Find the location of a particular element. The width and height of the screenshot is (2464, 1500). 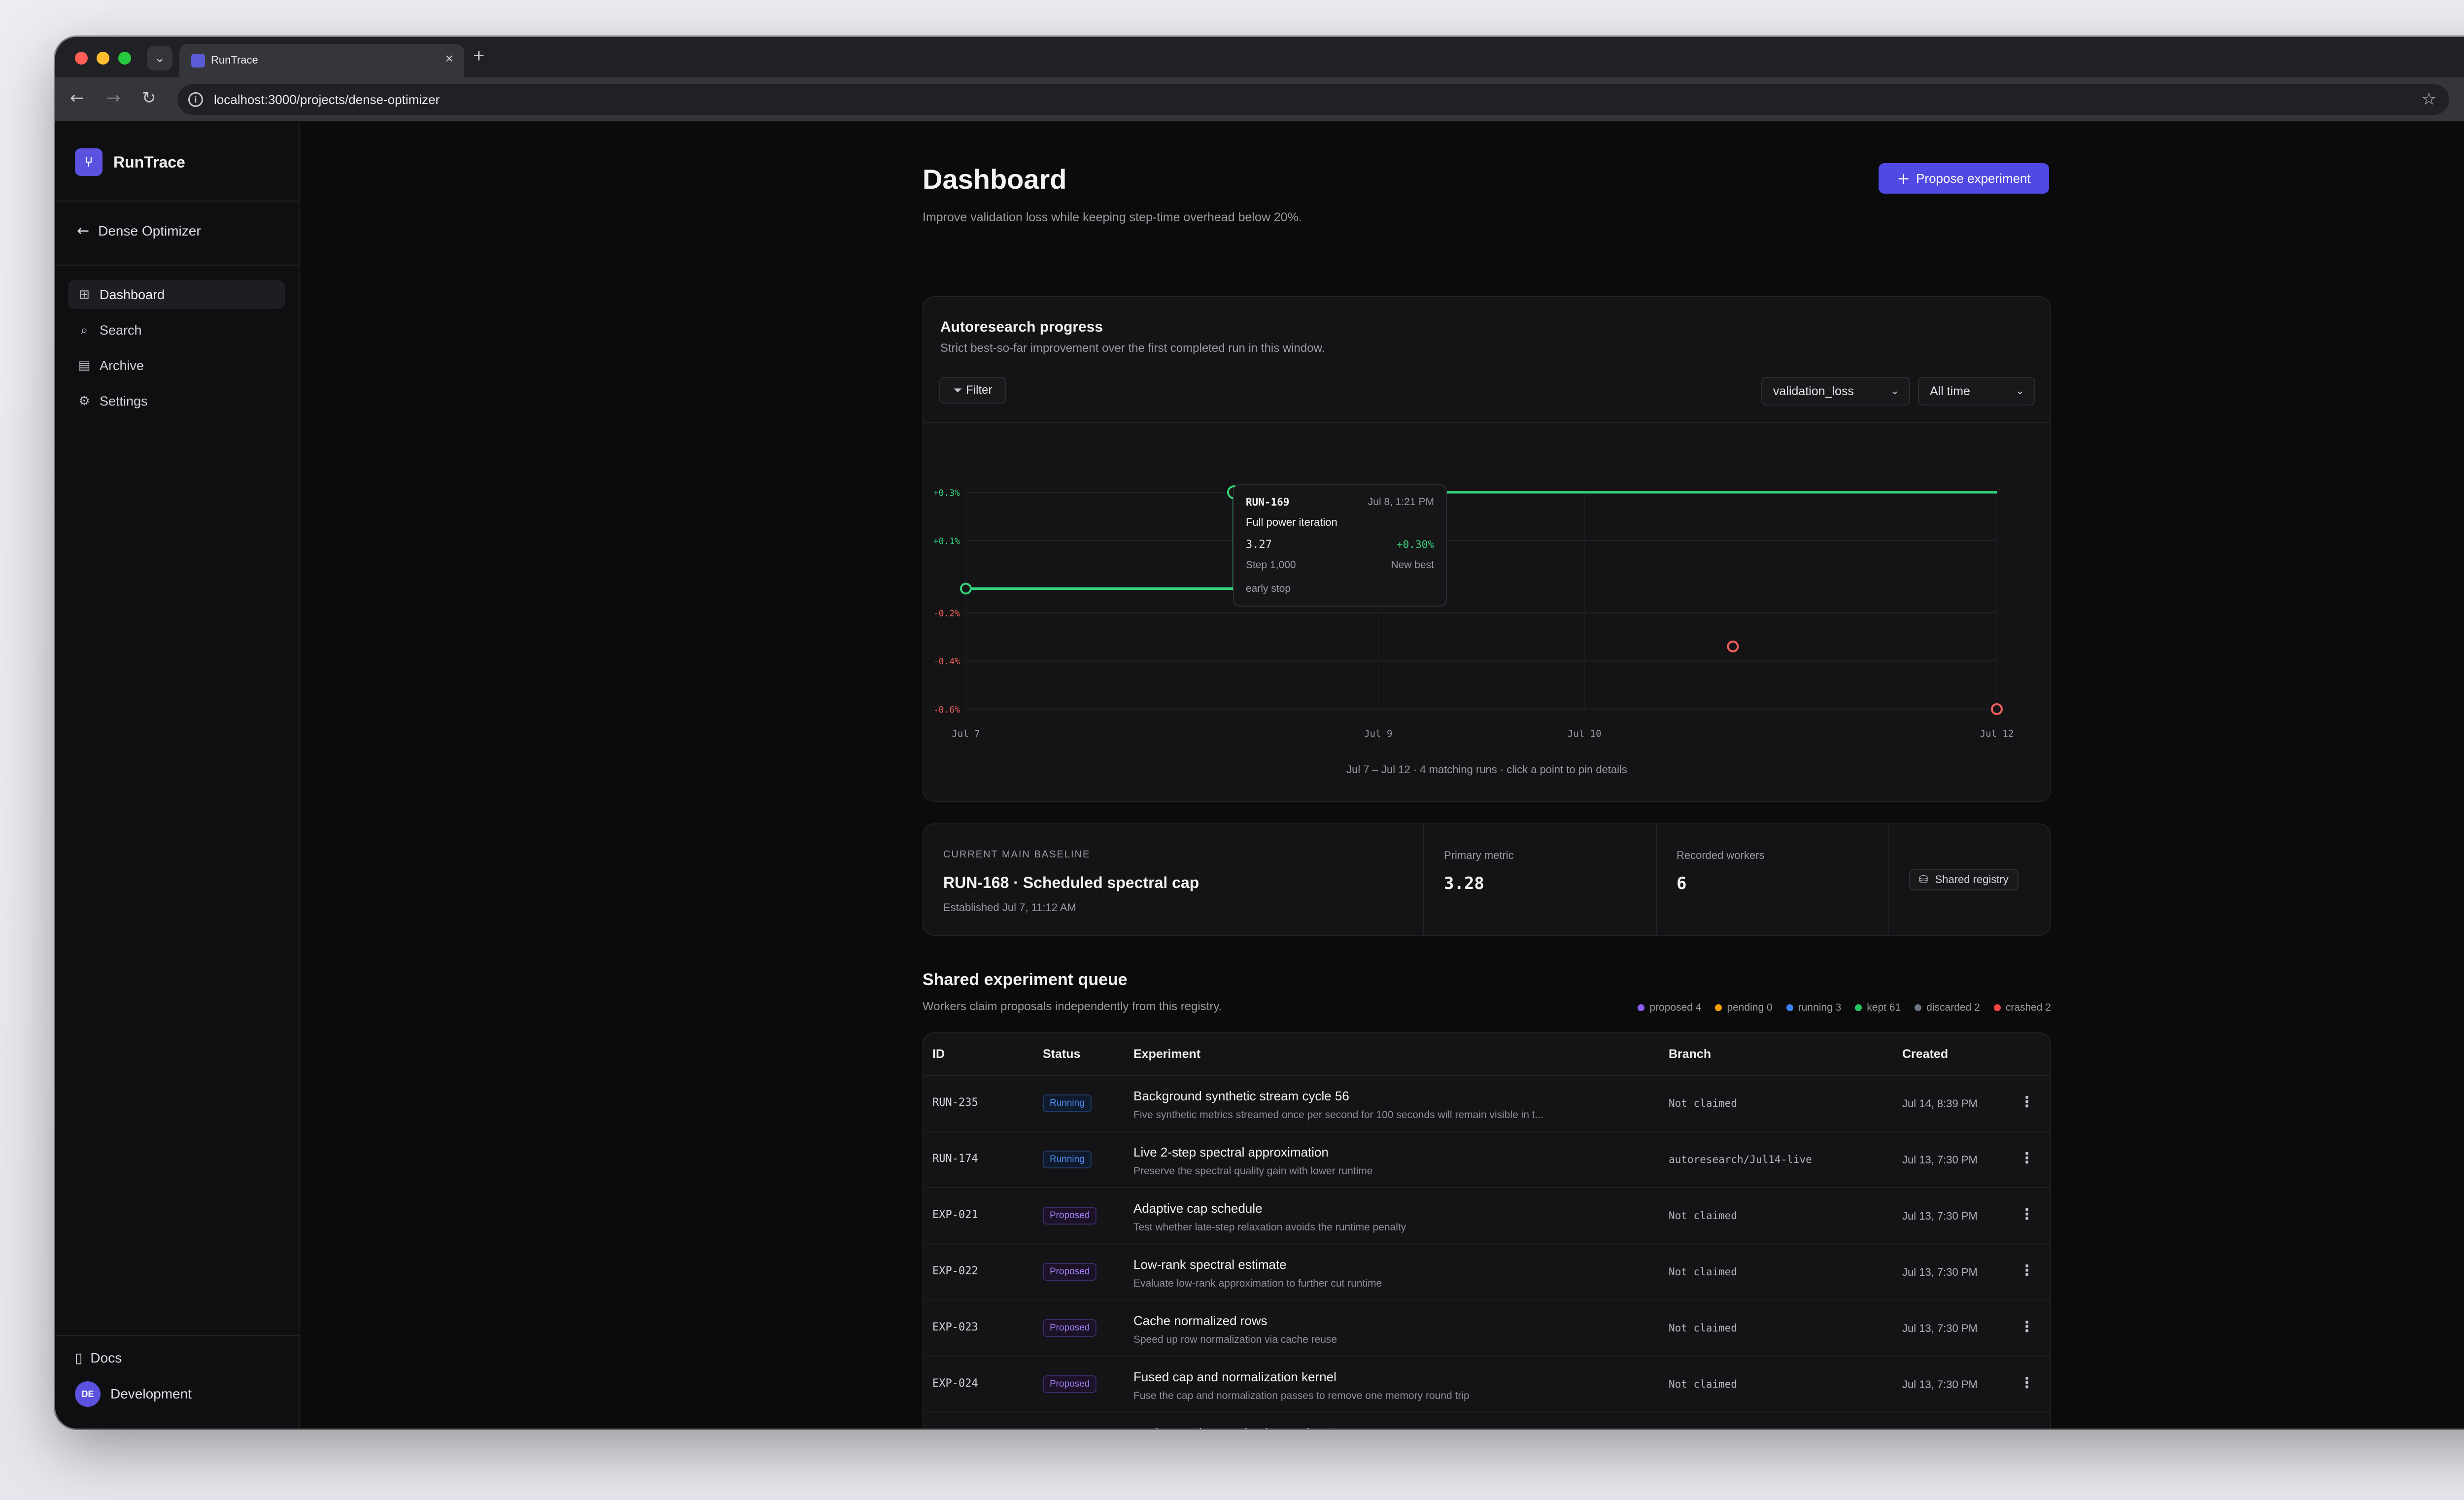

url-text: localhost:3000/projects/dense-optimizer is located at coordinates (327, 99).